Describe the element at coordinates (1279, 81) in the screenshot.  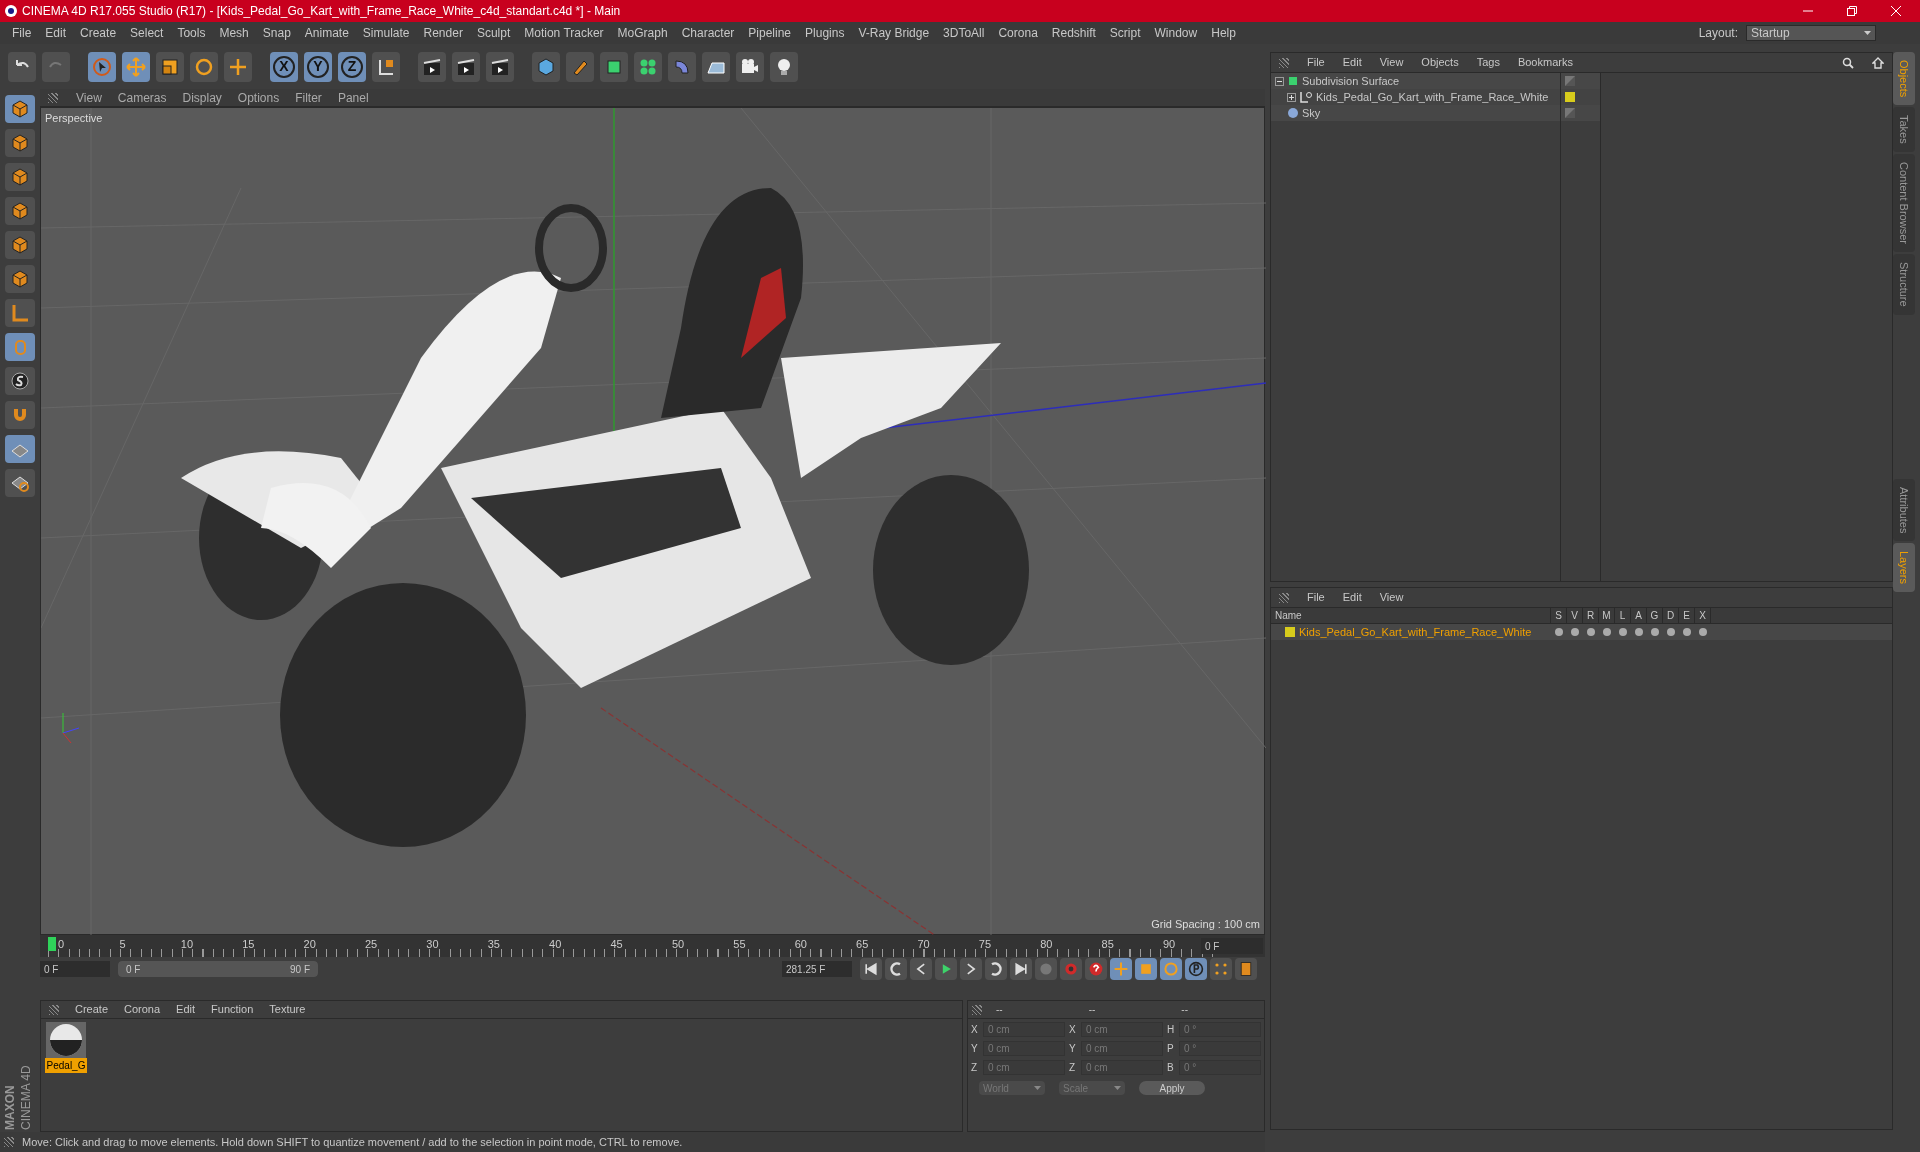
I see `collapse-toggle` at that location.